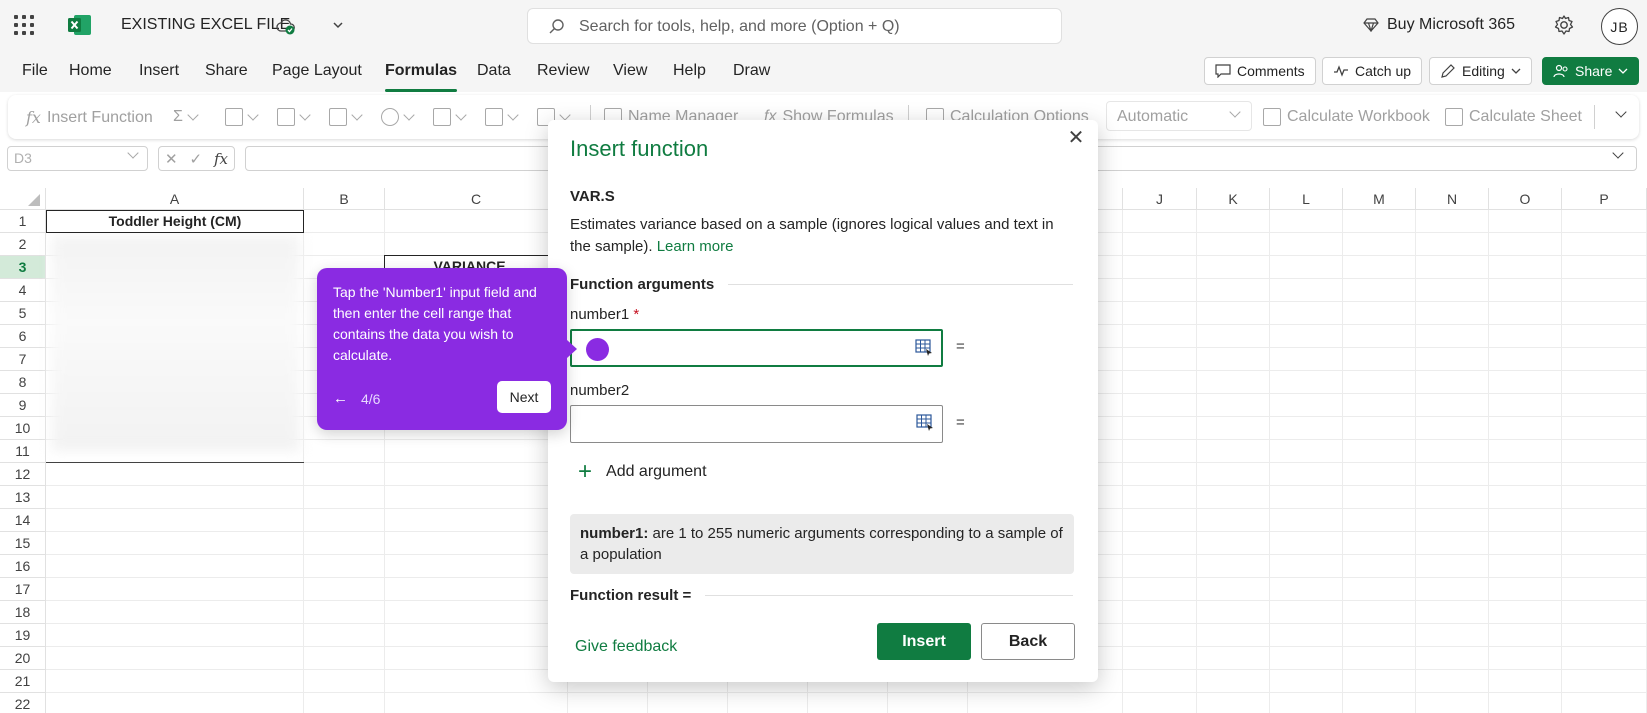 The image size is (1647, 713). Describe the element at coordinates (23, 474) in the screenshot. I see `row-header-12: 12` at that location.